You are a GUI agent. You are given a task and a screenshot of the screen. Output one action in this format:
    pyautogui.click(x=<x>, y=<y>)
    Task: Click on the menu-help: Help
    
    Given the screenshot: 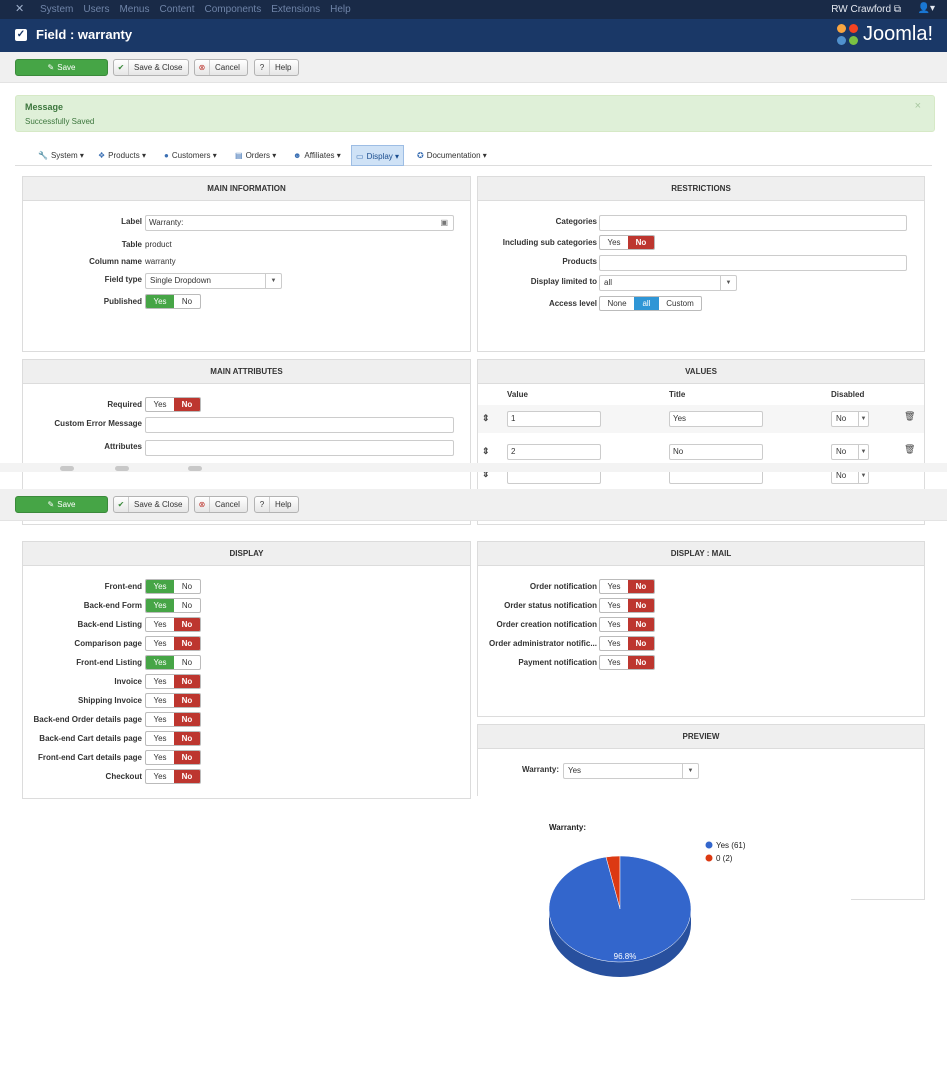 What is the action you would take?
    pyautogui.click(x=340, y=9)
    